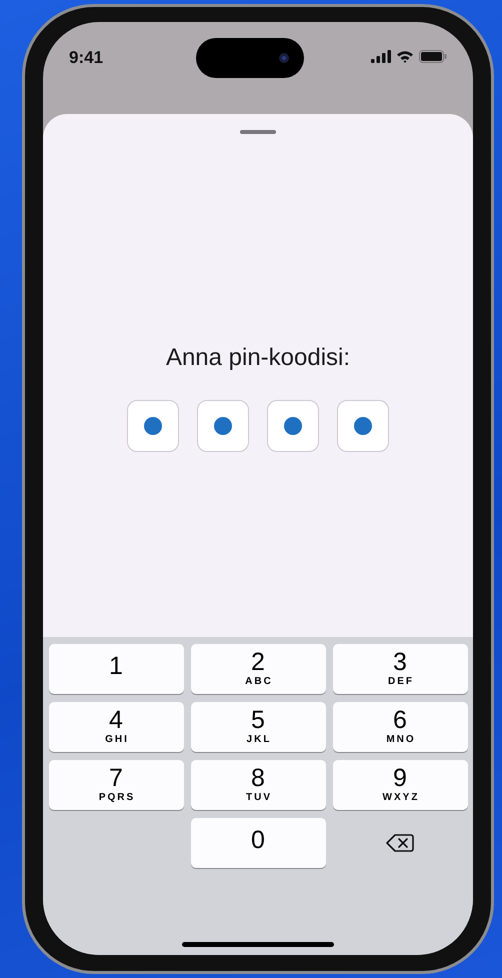  What do you see at coordinates (400, 785) in the screenshot?
I see `keypad-key: 9 WXYZ` at bounding box center [400, 785].